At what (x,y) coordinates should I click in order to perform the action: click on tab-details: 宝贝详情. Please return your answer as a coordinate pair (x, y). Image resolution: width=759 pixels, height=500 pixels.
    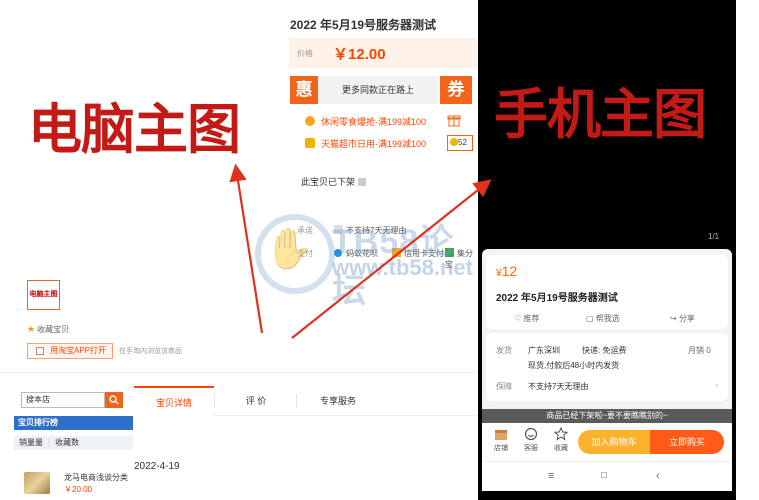
    Looking at the image, I should click on (174, 401).